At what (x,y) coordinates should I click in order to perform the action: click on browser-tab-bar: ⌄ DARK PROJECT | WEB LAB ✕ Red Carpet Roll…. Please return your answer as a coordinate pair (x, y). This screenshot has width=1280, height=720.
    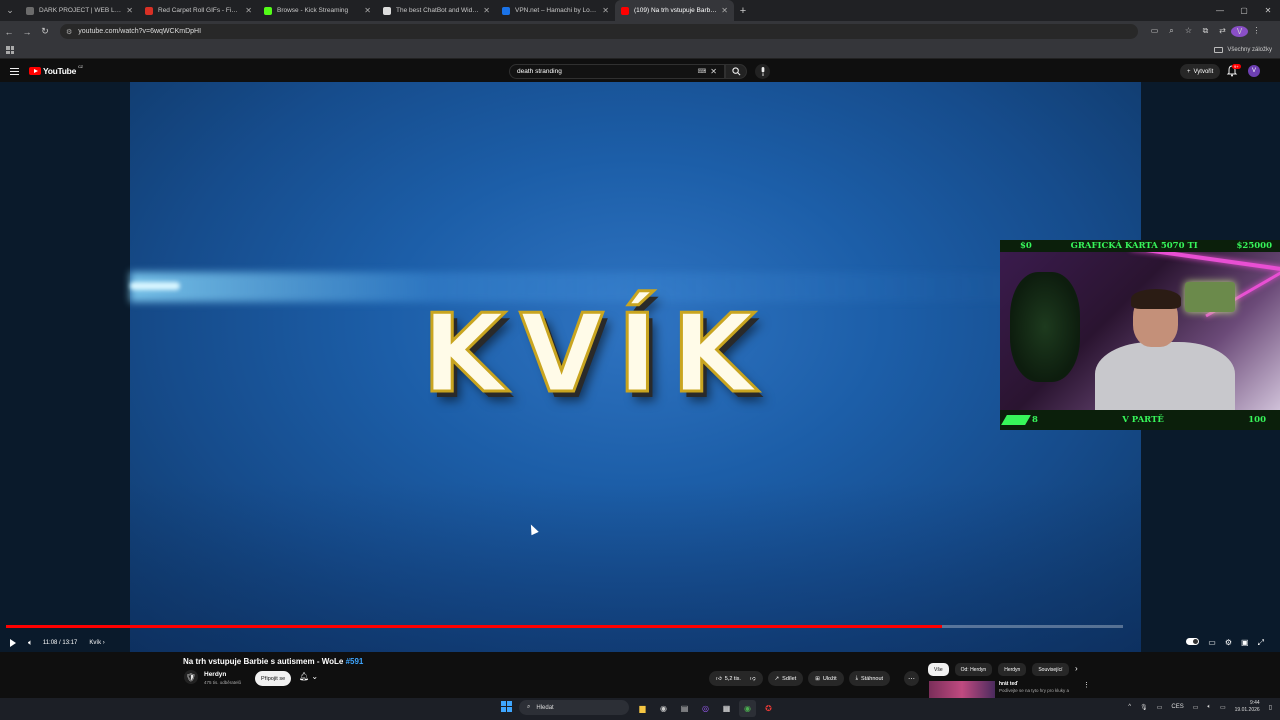
    Looking at the image, I should click on (640, 10).